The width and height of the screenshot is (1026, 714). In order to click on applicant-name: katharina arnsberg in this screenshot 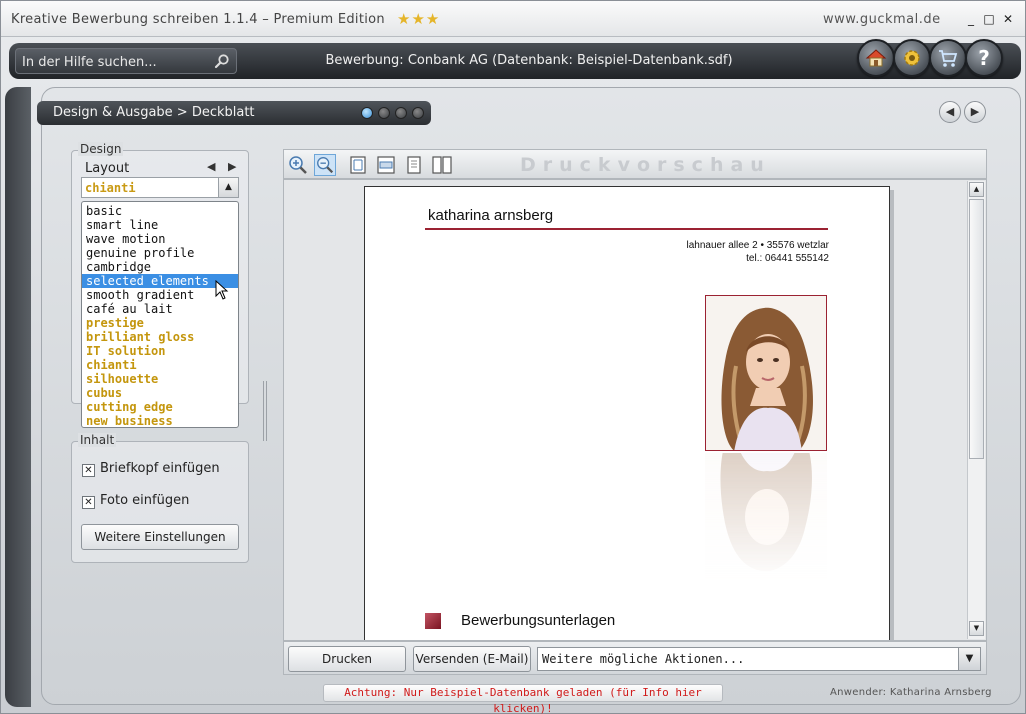, I will do `click(491, 215)`.